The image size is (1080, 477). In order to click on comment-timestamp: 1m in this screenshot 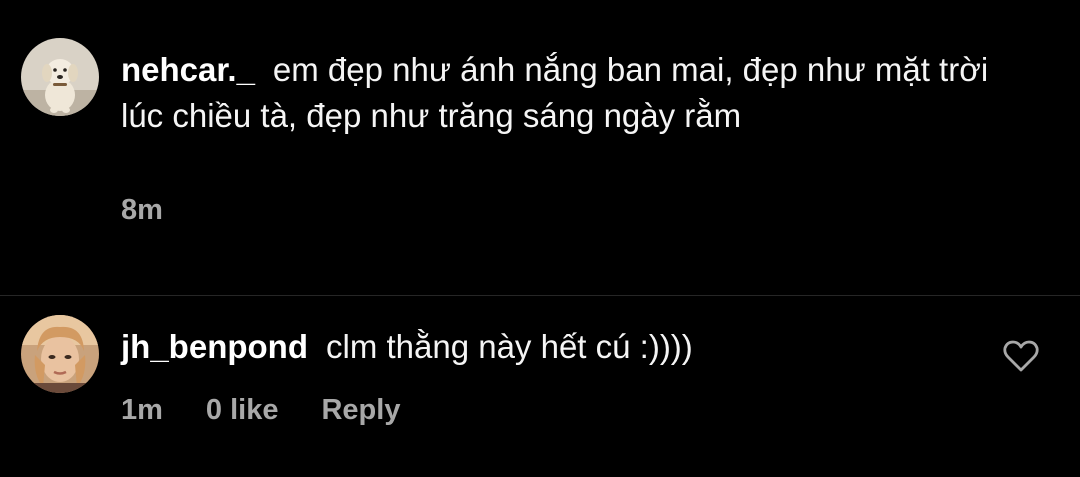, I will do `click(142, 410)`.